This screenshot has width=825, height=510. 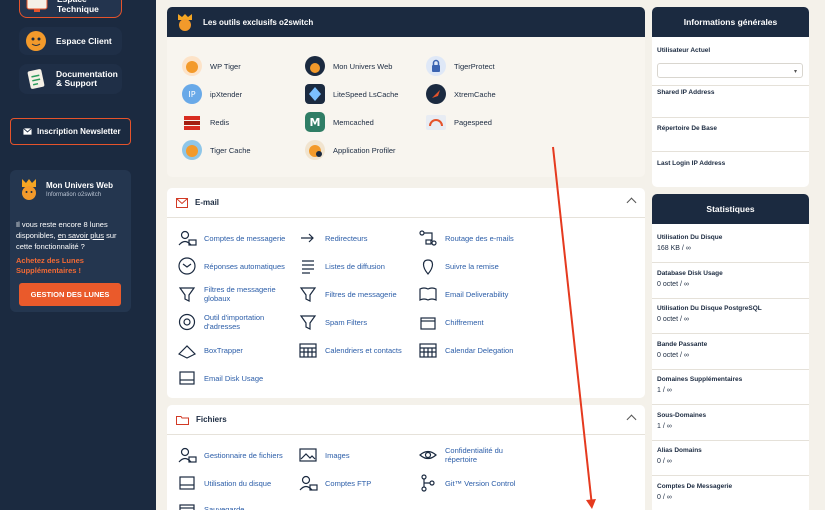 I want to click on sidebar-item-documentation: Documentation & Support, so click(x=70, y=79).